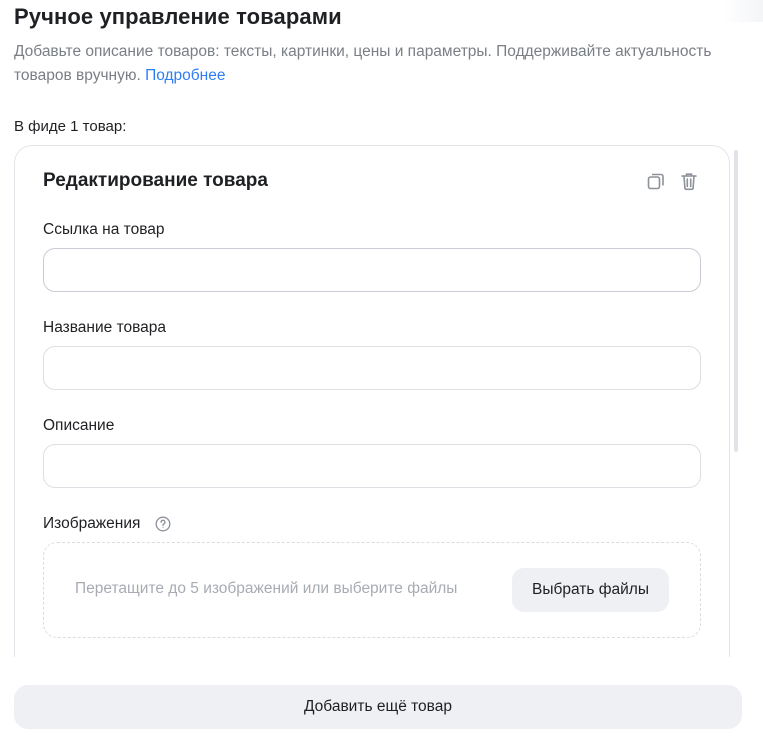 Image resolution: width=763 pixels, height=741 pixels. What do you see at coordinates (372, 368) in the screenshot?
I see `name-input` at bounding box center [372, 368].